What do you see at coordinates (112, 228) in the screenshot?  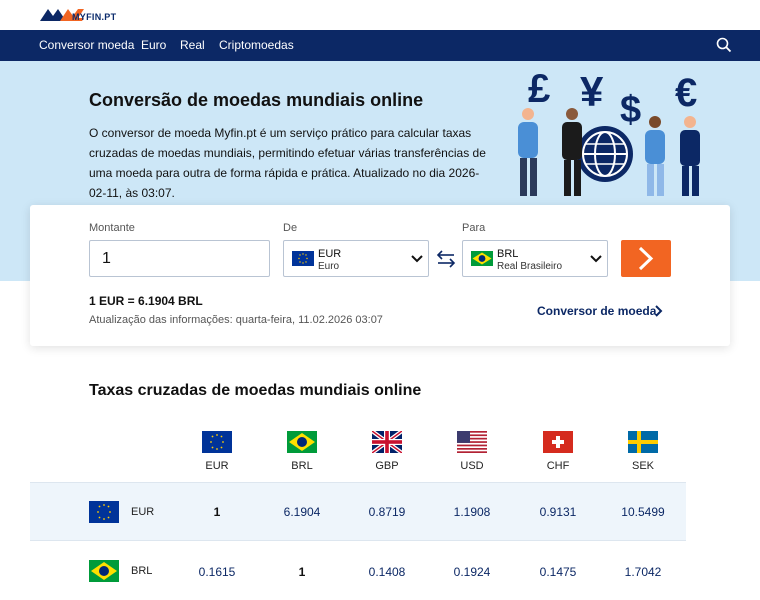 I see `amount-label: Montante` at bounding box center [112, 228].